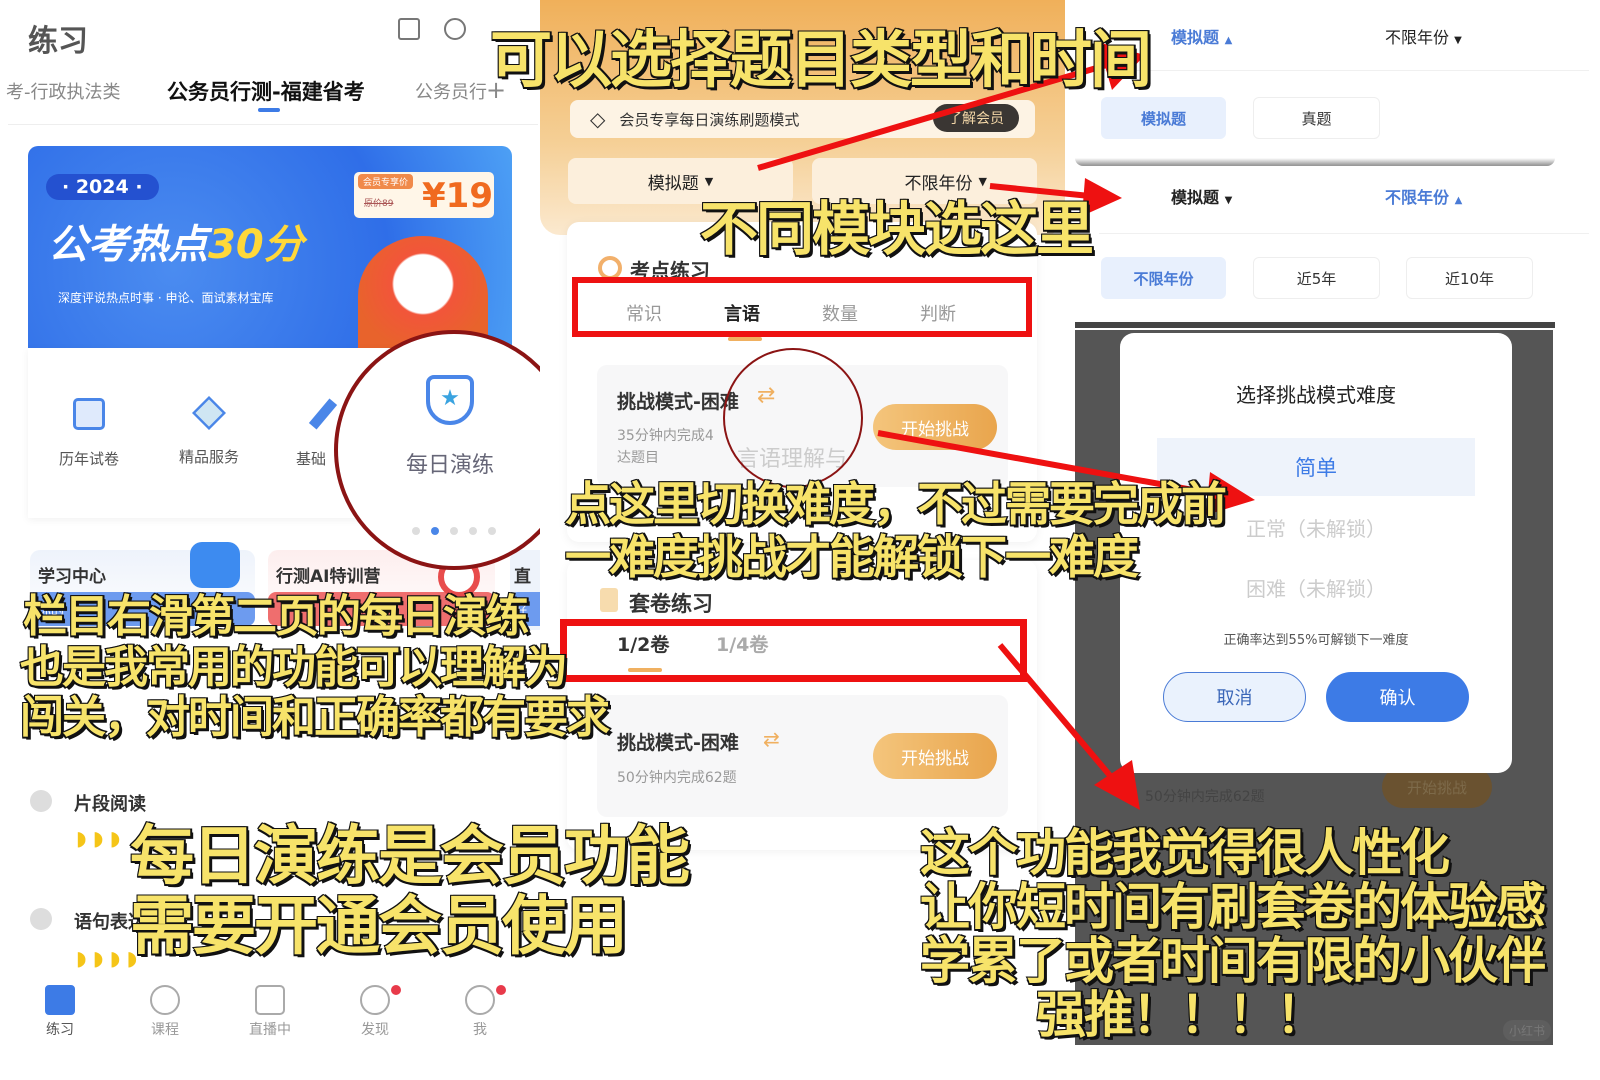 Image resolution: width=1600 pixels, height=1080 pixels. I want to click on caption-line: 可以选择题目类型和时间, so click(821, 60).